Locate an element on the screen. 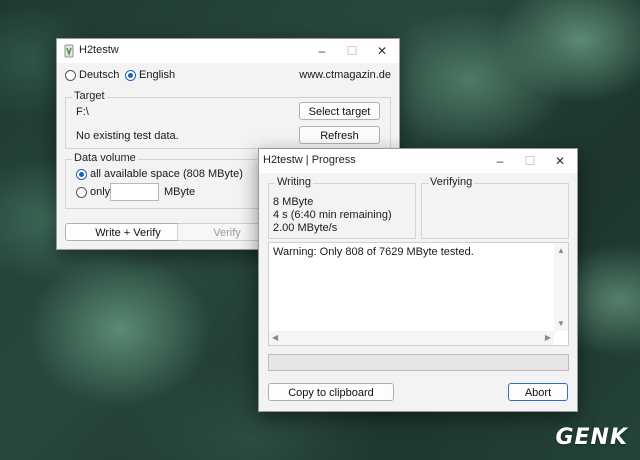 This screenshot has width=640, height=460. close-button: ✕ is located at coordinates (382, 51).